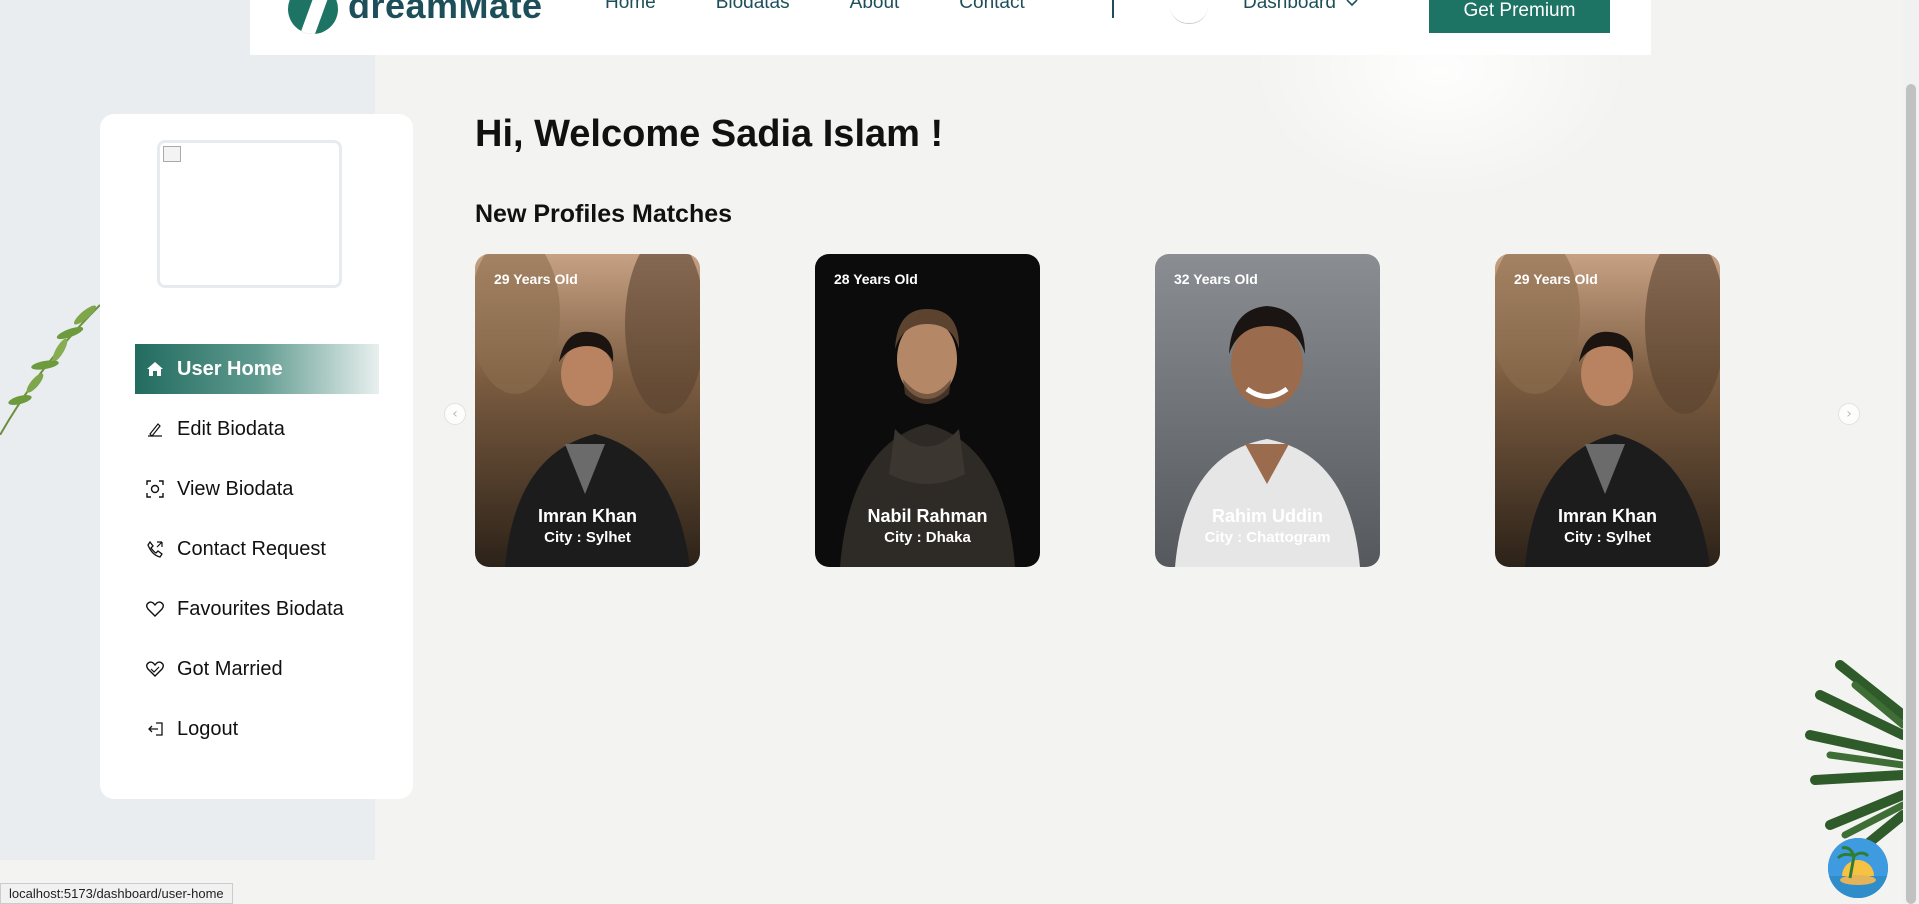 This screenshot has width=1919, height=904. I want to click on view-icon, so click(155, 489).